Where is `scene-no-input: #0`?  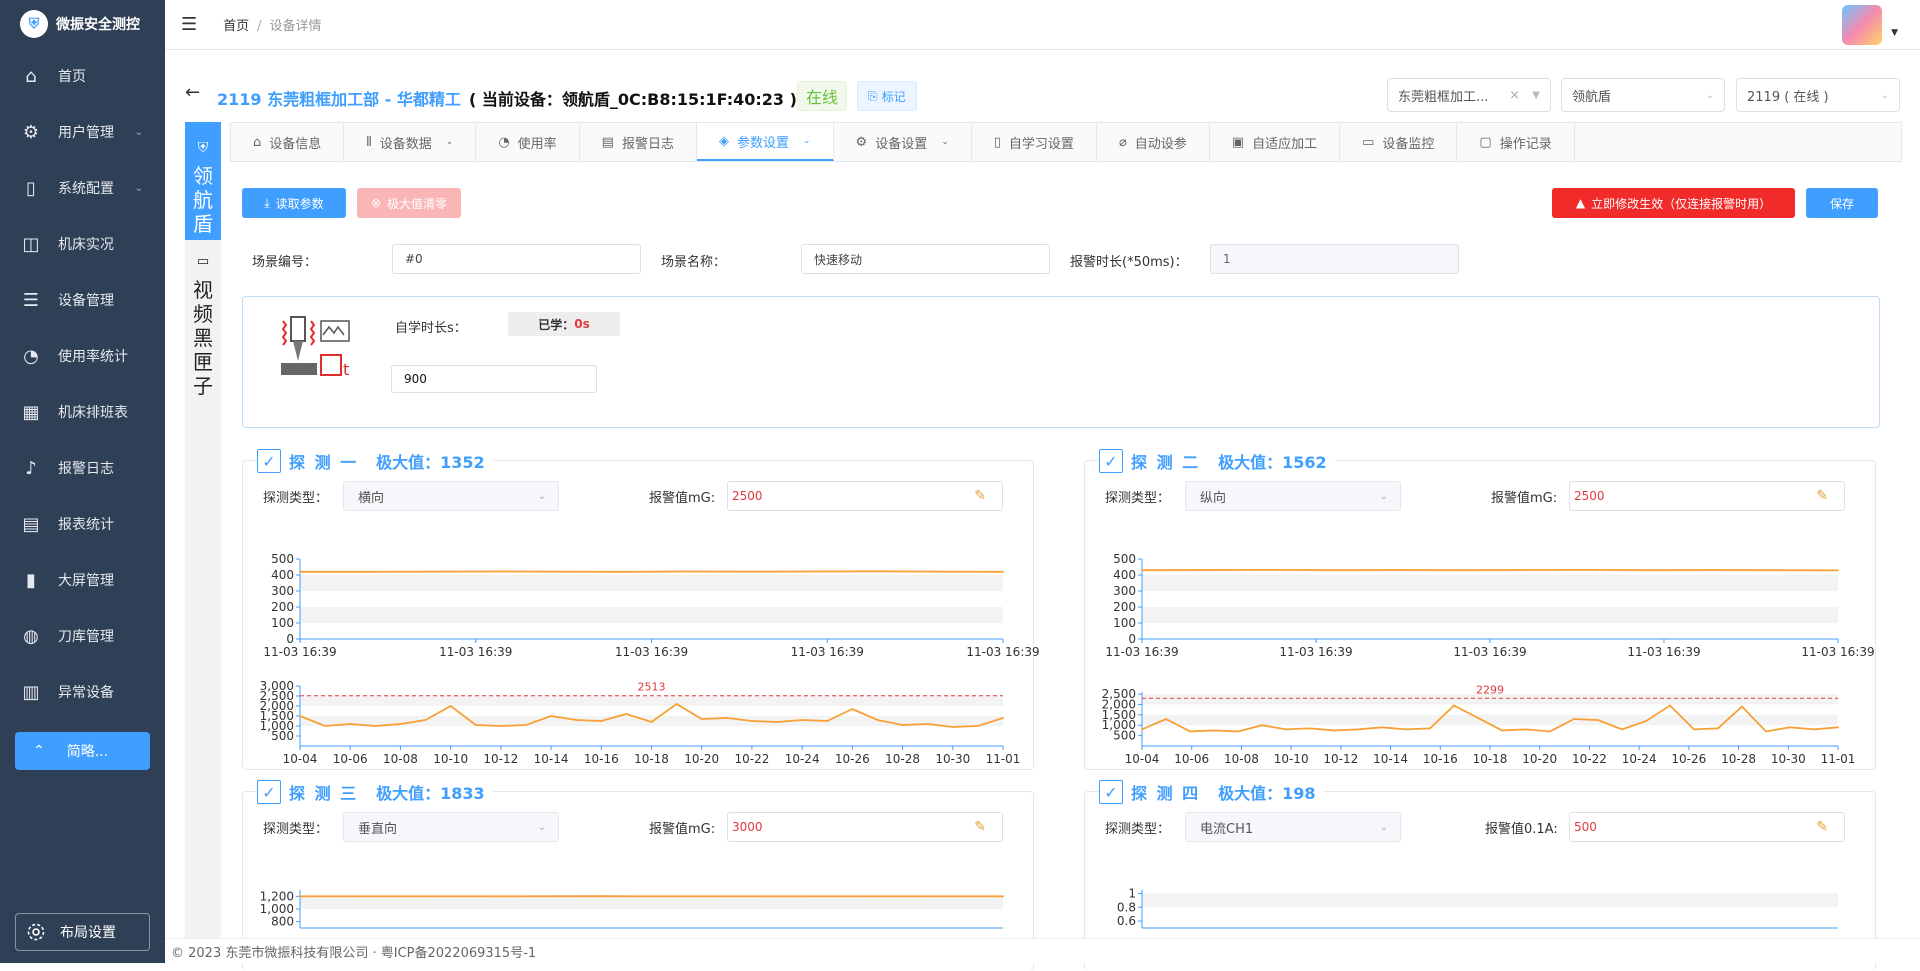
scene-no-input: #0 is located at coordinates (516, 259).